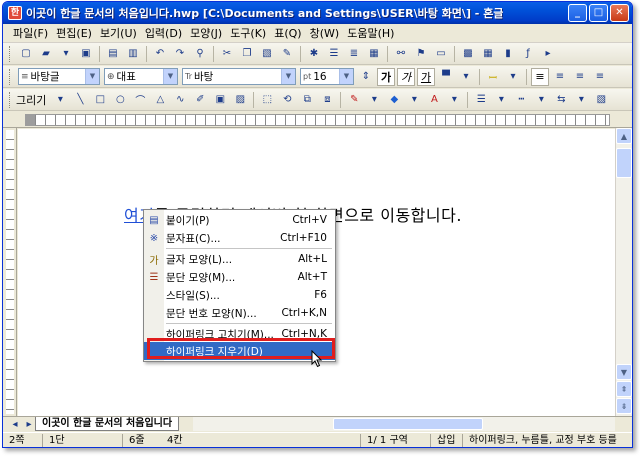  I want to click on arc-tool-icon: ⌒, so click(140, 100).